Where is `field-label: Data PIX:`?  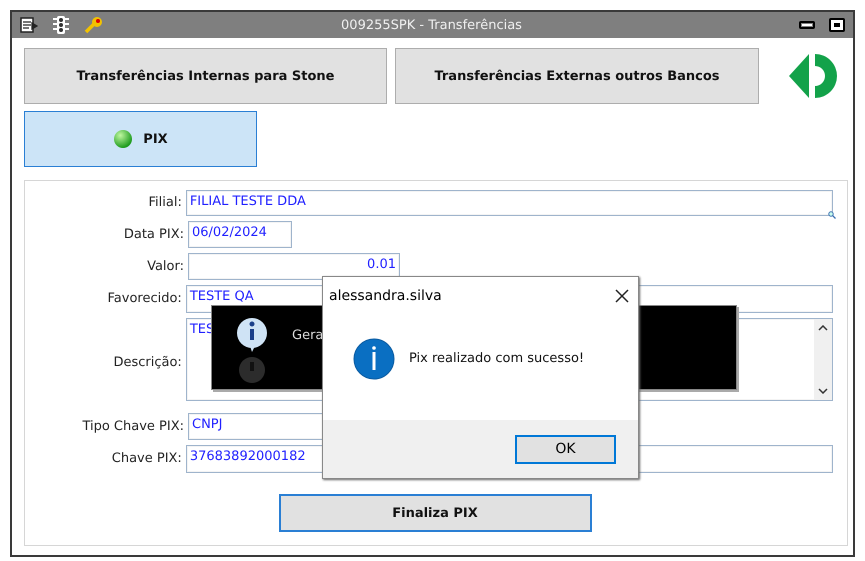 field-label: Data PIX: is located at coordinates (153, 235).